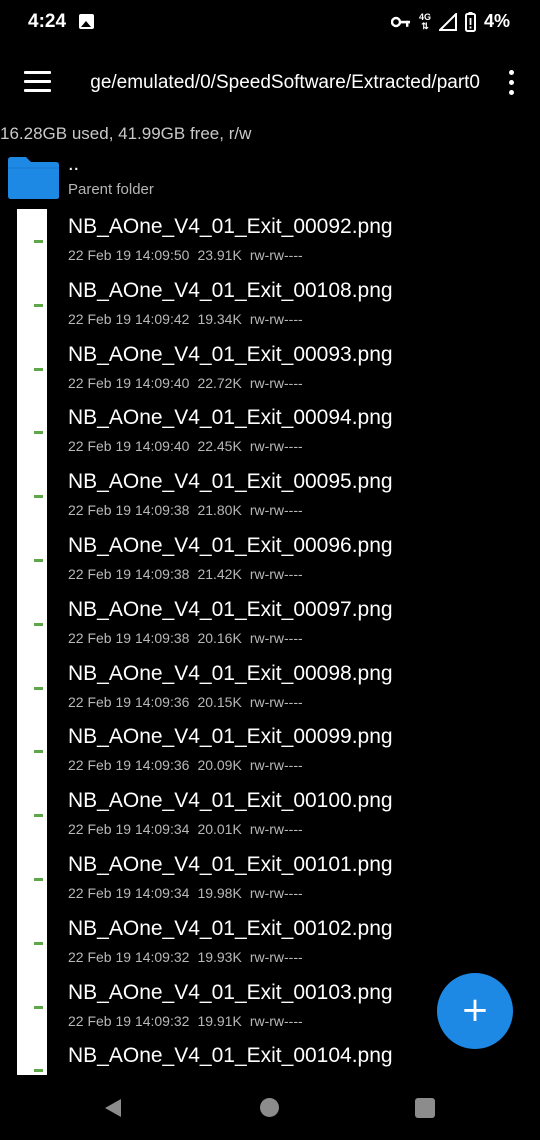  I want to click on file-meta: 22 Feb 19 14:09:34 19.98K rw-rw----, so click(189, 893).